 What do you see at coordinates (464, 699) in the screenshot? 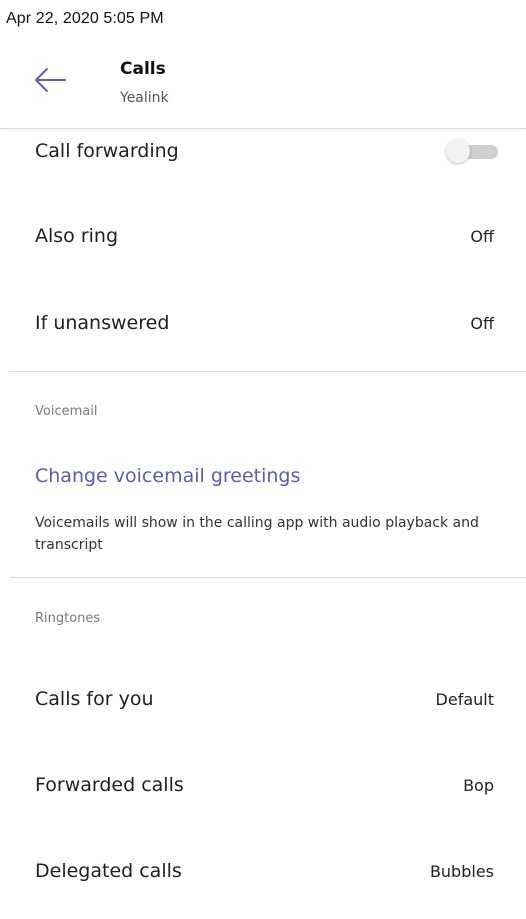
I see `ringtone-value: Default` at bounding box center [464, 699].